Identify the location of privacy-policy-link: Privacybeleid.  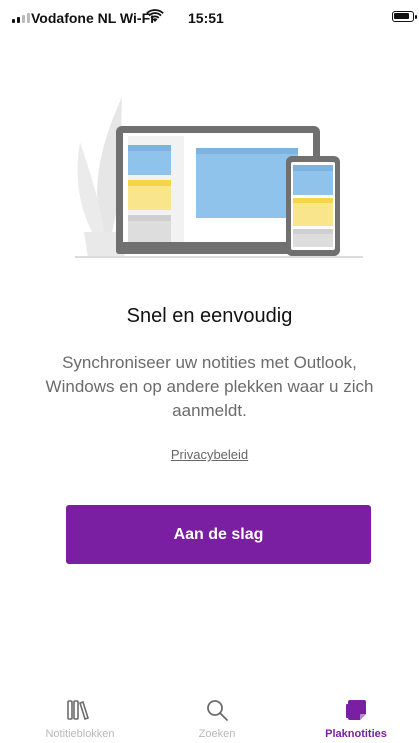
(209, 454).